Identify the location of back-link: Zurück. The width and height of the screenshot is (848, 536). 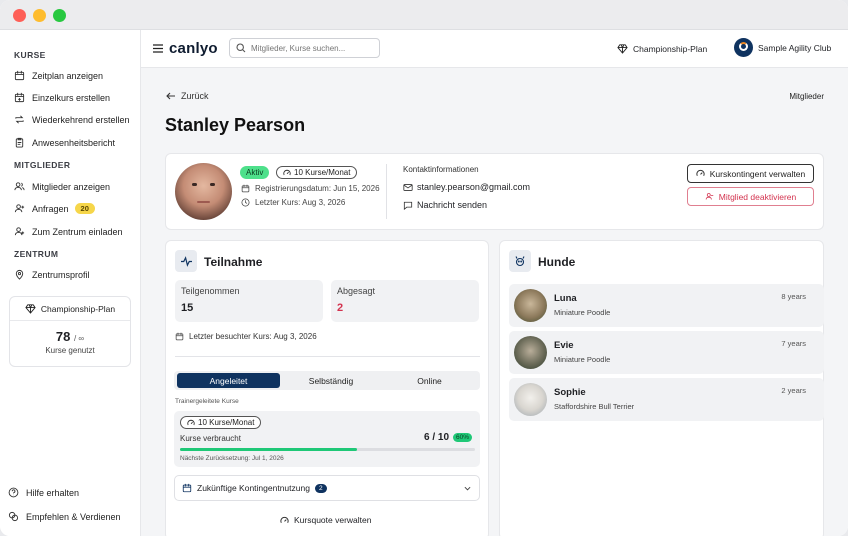
(187, 96).